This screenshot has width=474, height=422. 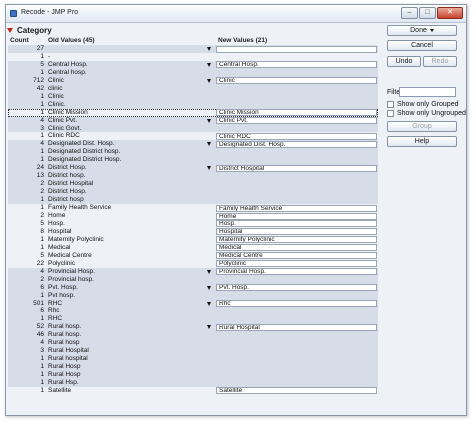 I want to click on show-only-ungrouped-checkbox, so click(x=390, y=113).